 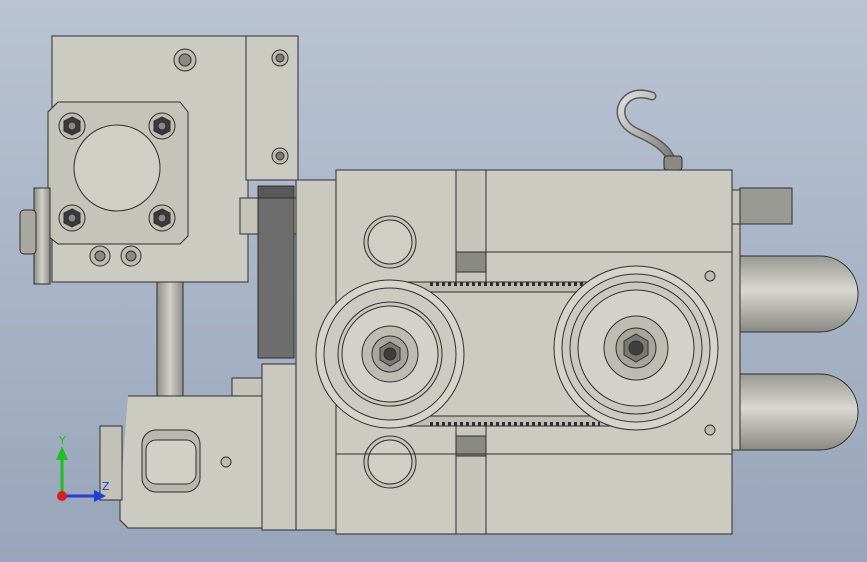 What do you see at coordinates (35, 236) in the screenshot?
I see `motor-shaft` at bounding box center [35, 236].